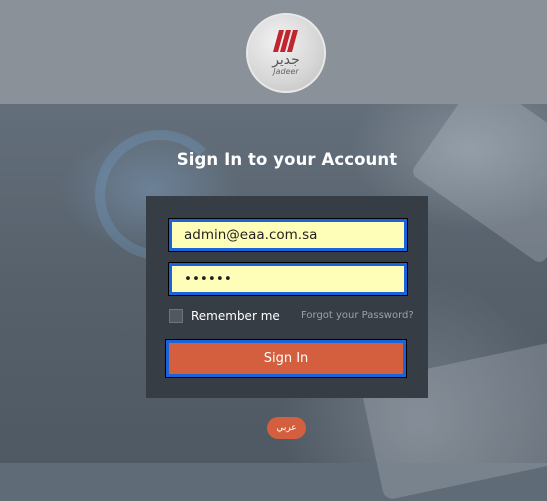  Describe the element at coordinates (176, 316) in the screenshot. I see `remember-me-checkbox` at that location.